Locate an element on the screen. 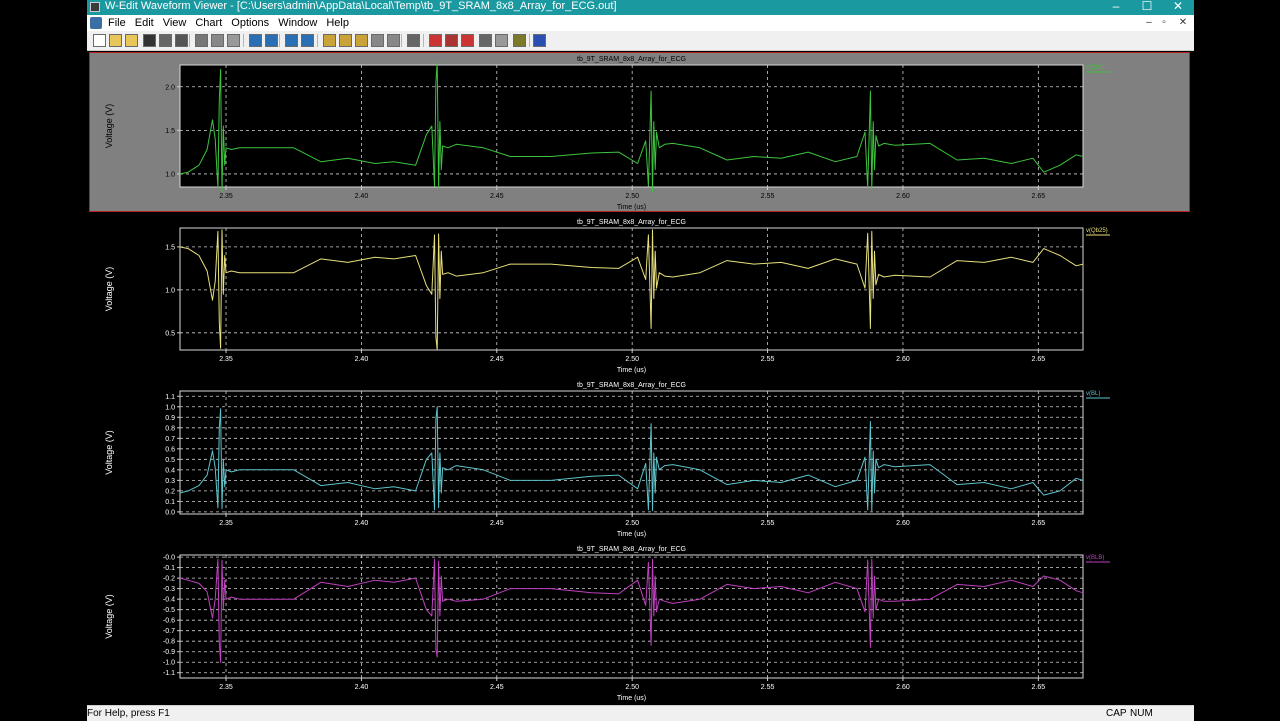  y-tick-label: -1.0 is located at coordinates (169, 663).